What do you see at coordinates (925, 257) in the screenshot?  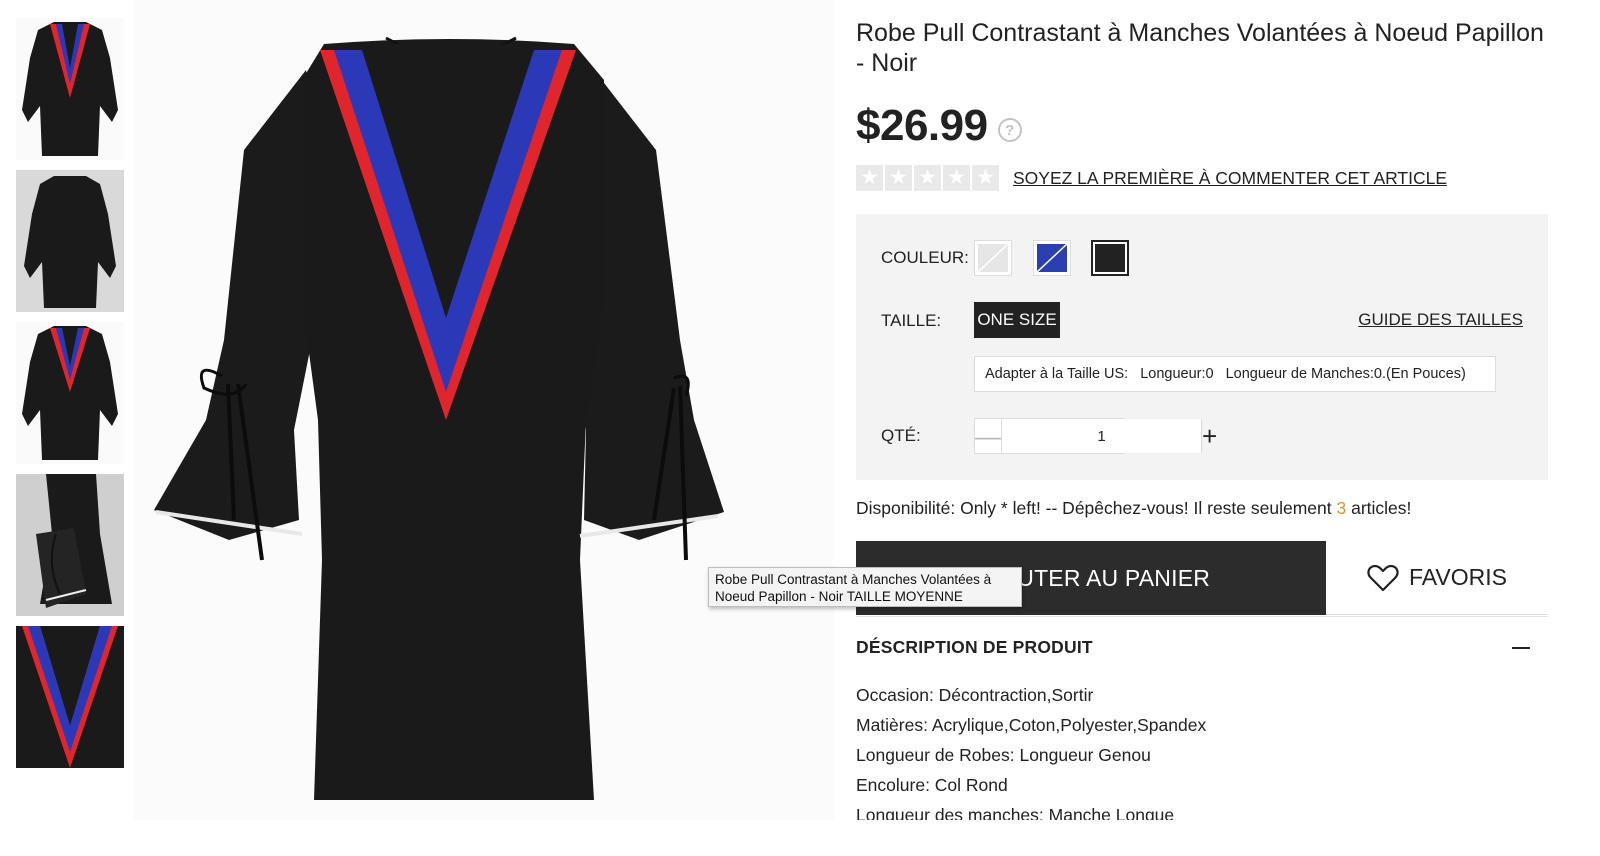 I see `color-label: COULEUR:` at bounding box center [925, 257].